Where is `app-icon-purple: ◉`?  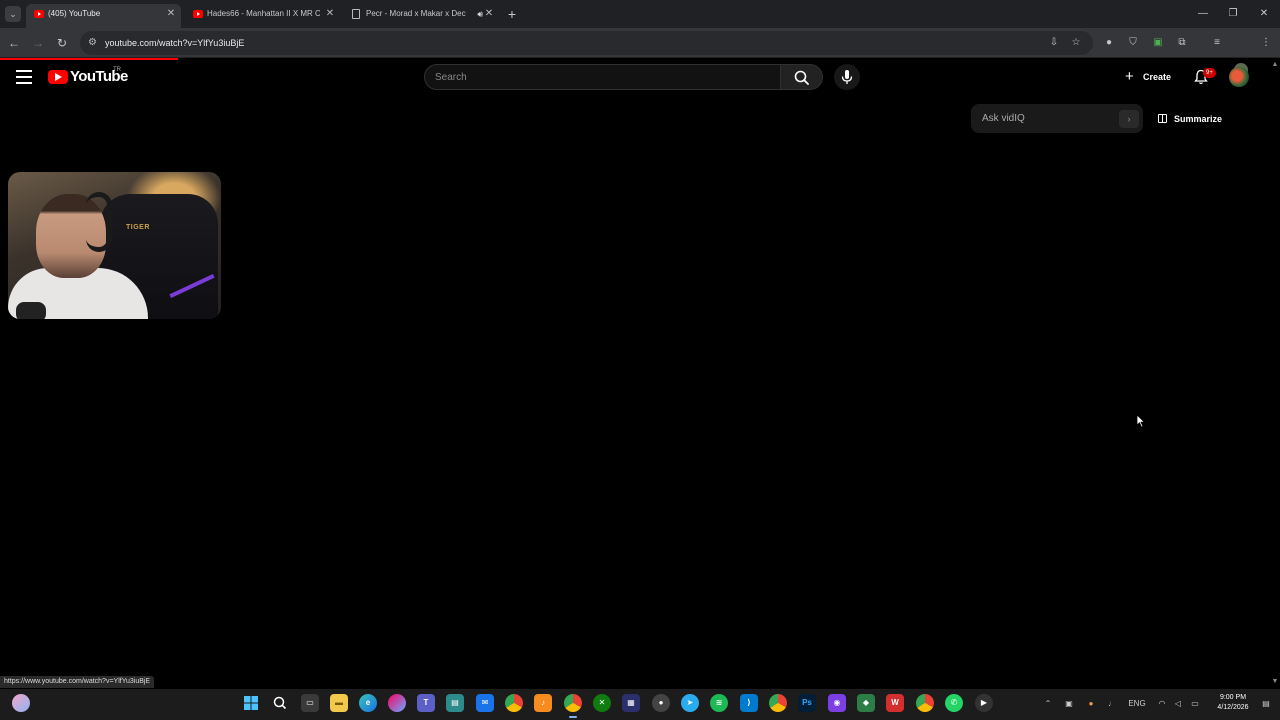 app-icon-purple: ◉ is located at coordinates (837, 703).